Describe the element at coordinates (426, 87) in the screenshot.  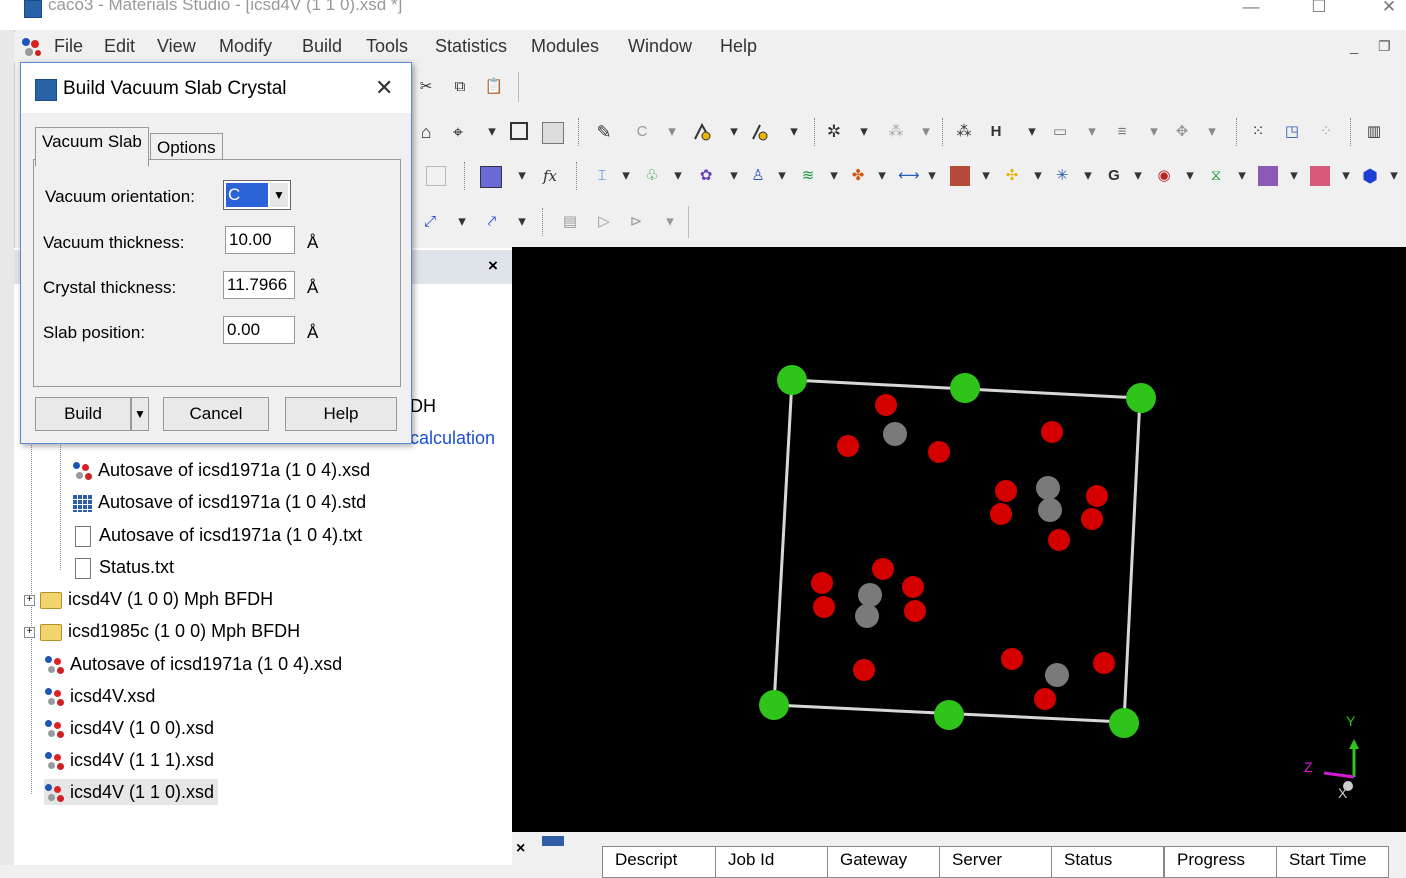
I see `cut-icon: ✂` at that location.